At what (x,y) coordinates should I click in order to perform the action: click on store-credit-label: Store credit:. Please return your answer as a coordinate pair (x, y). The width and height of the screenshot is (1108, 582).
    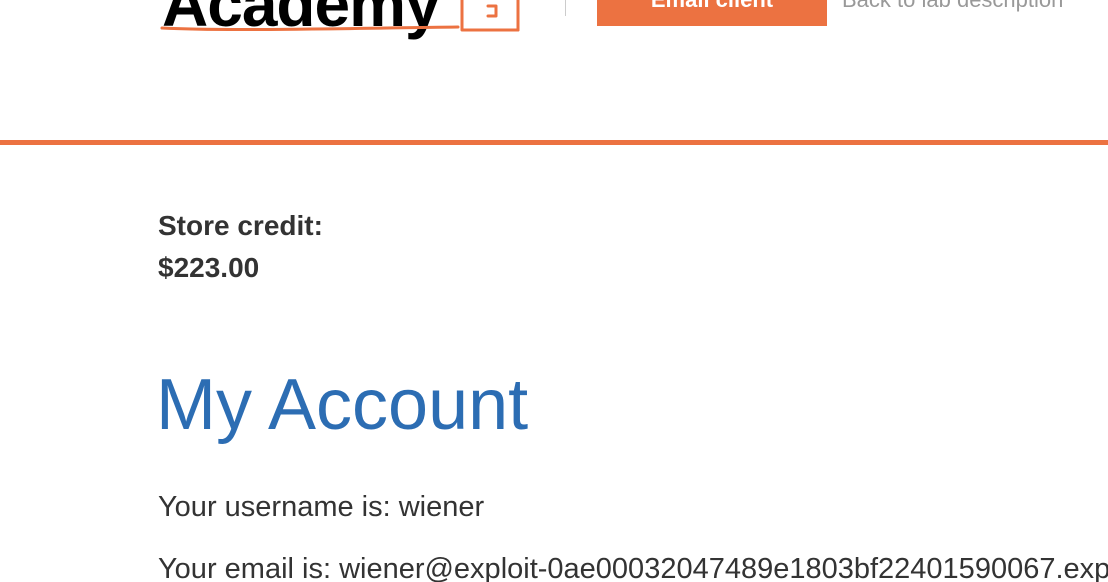
    Looking at the image, I should click on (240, 225).